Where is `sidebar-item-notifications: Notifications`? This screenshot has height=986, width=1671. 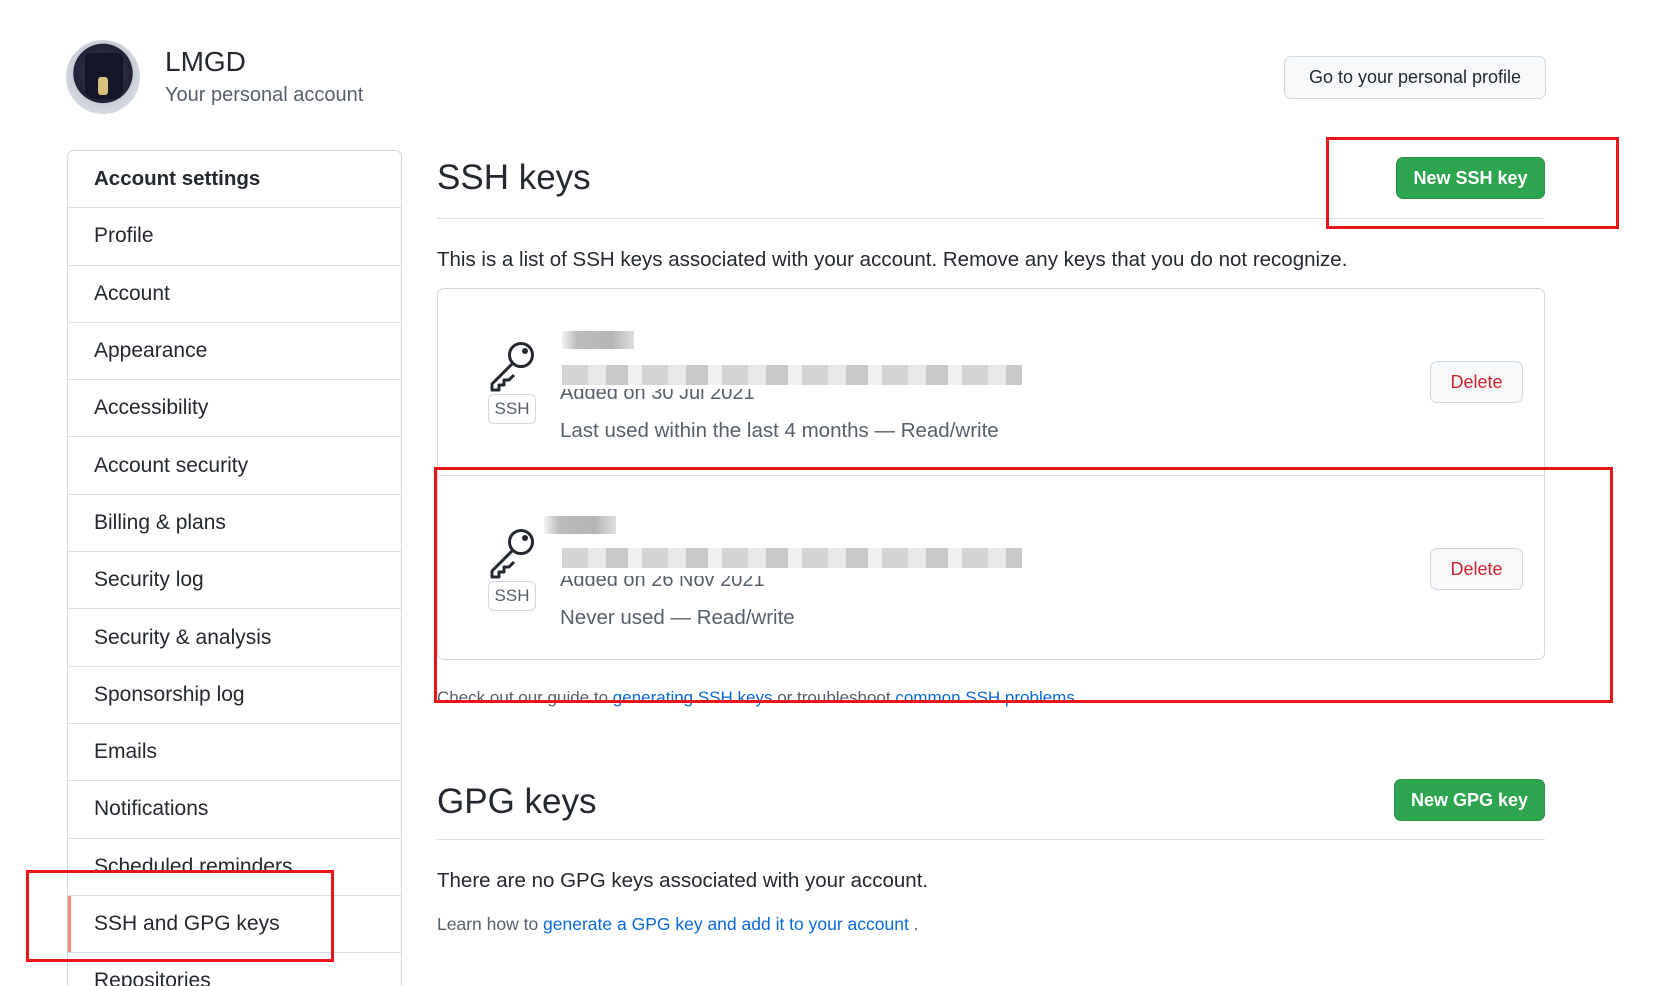 sidebar-item-notifications: Notifications is located at coordinates (234, 810).